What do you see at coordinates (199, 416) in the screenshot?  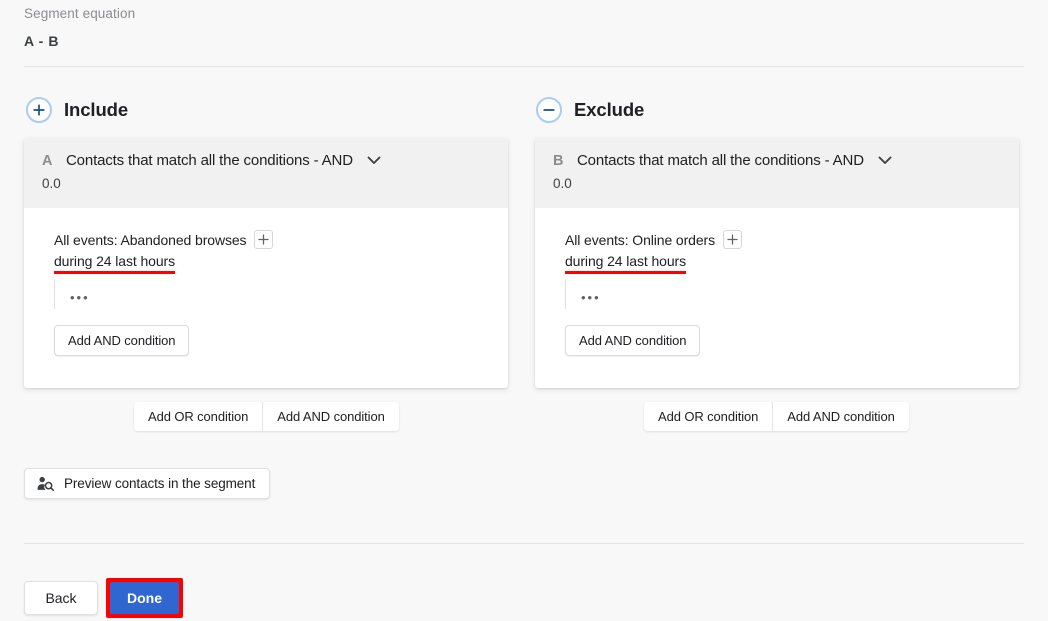 I see `add-or-condition-button-a: Add OR condition` at bounding box center [199, 416].